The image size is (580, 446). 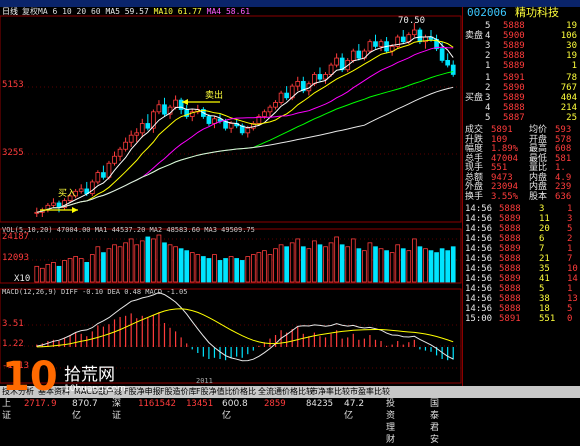 What do you see at coordinates (61, 11) in the screenshot?
I see `ma-legend-lead: 复权MA 6 10 20 60` at bounding box center [61, 11].